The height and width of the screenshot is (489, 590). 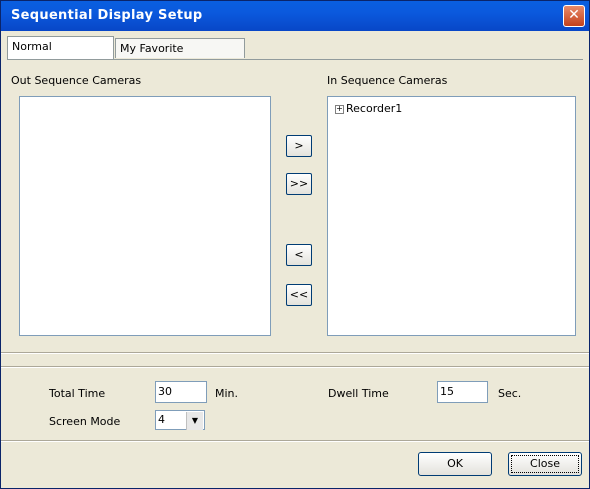 What do you see at coordinates (85, 421) in the screenshot?
I see `screen-mode-label: Screen Mode` at bounding box center [85, 421].